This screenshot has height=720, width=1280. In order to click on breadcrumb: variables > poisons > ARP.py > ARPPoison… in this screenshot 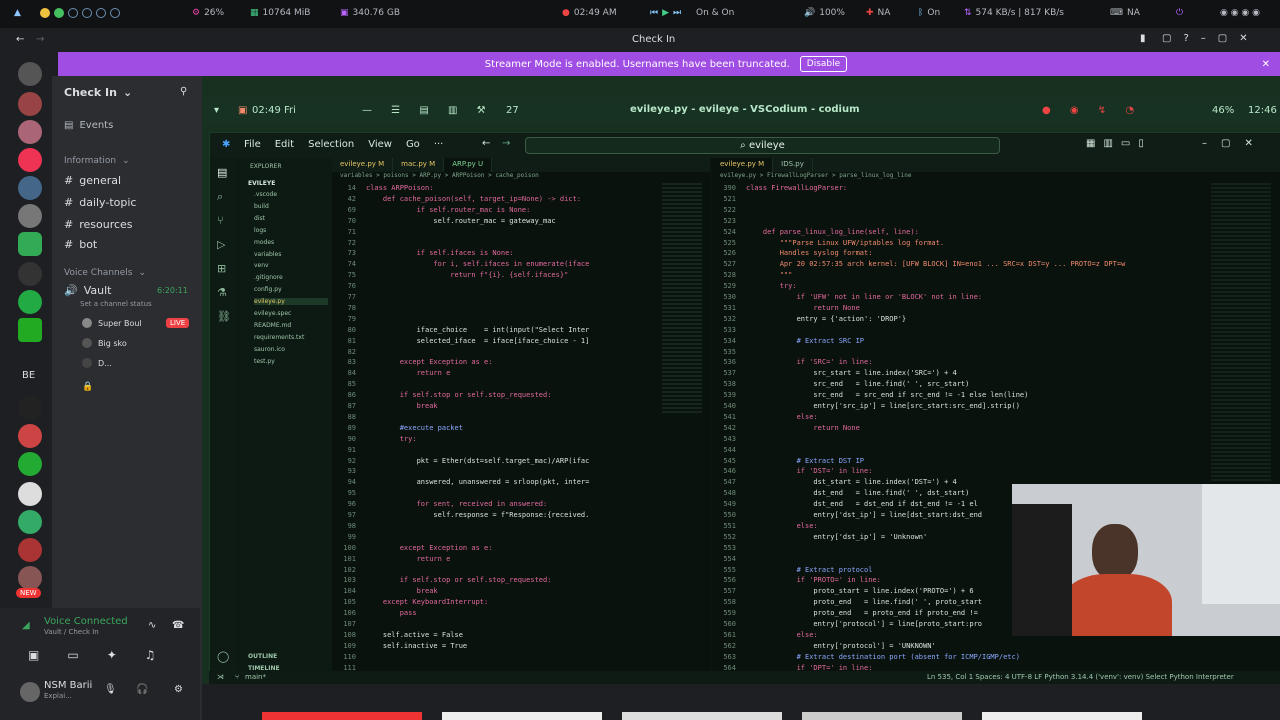, I will do `click(521, 177)`.